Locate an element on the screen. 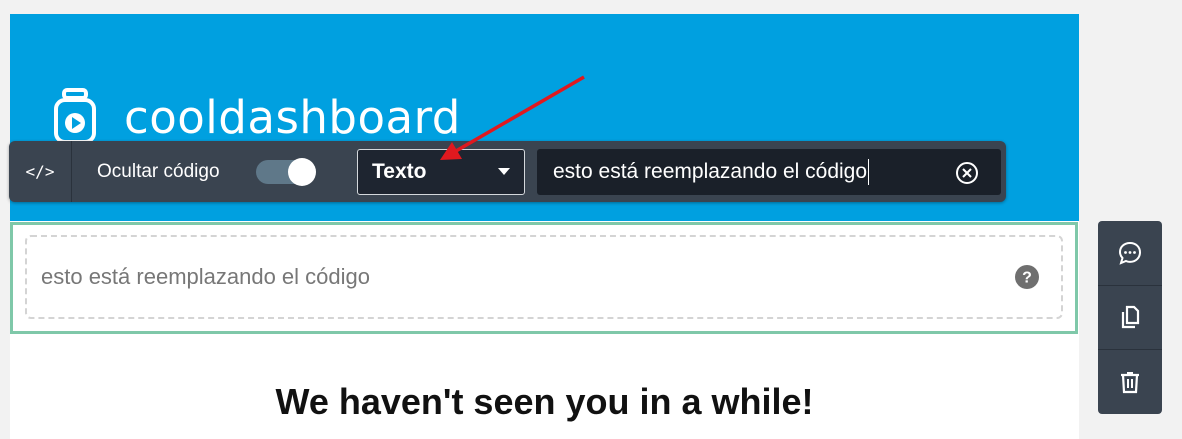 Image resolution: width=1182 pixels, height=439 pixels. delete-button is located at coordinates (1130, 382).